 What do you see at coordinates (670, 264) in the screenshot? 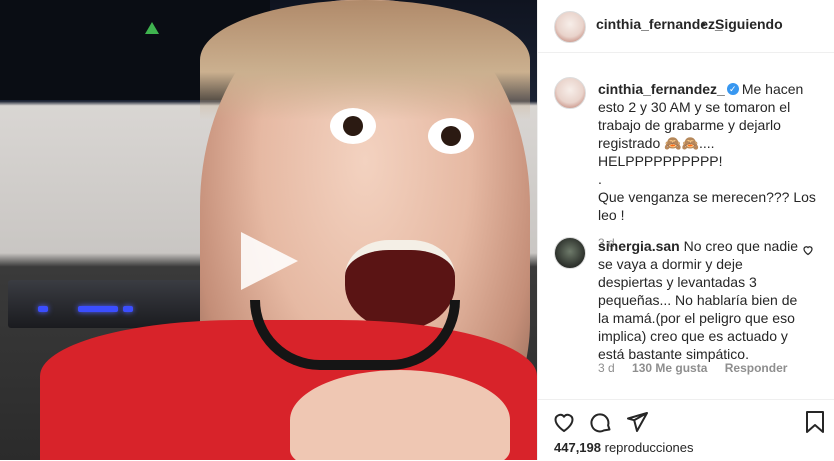
I see `comment-line: se vaya a dormir y deje` at bounding box center [670, 264].